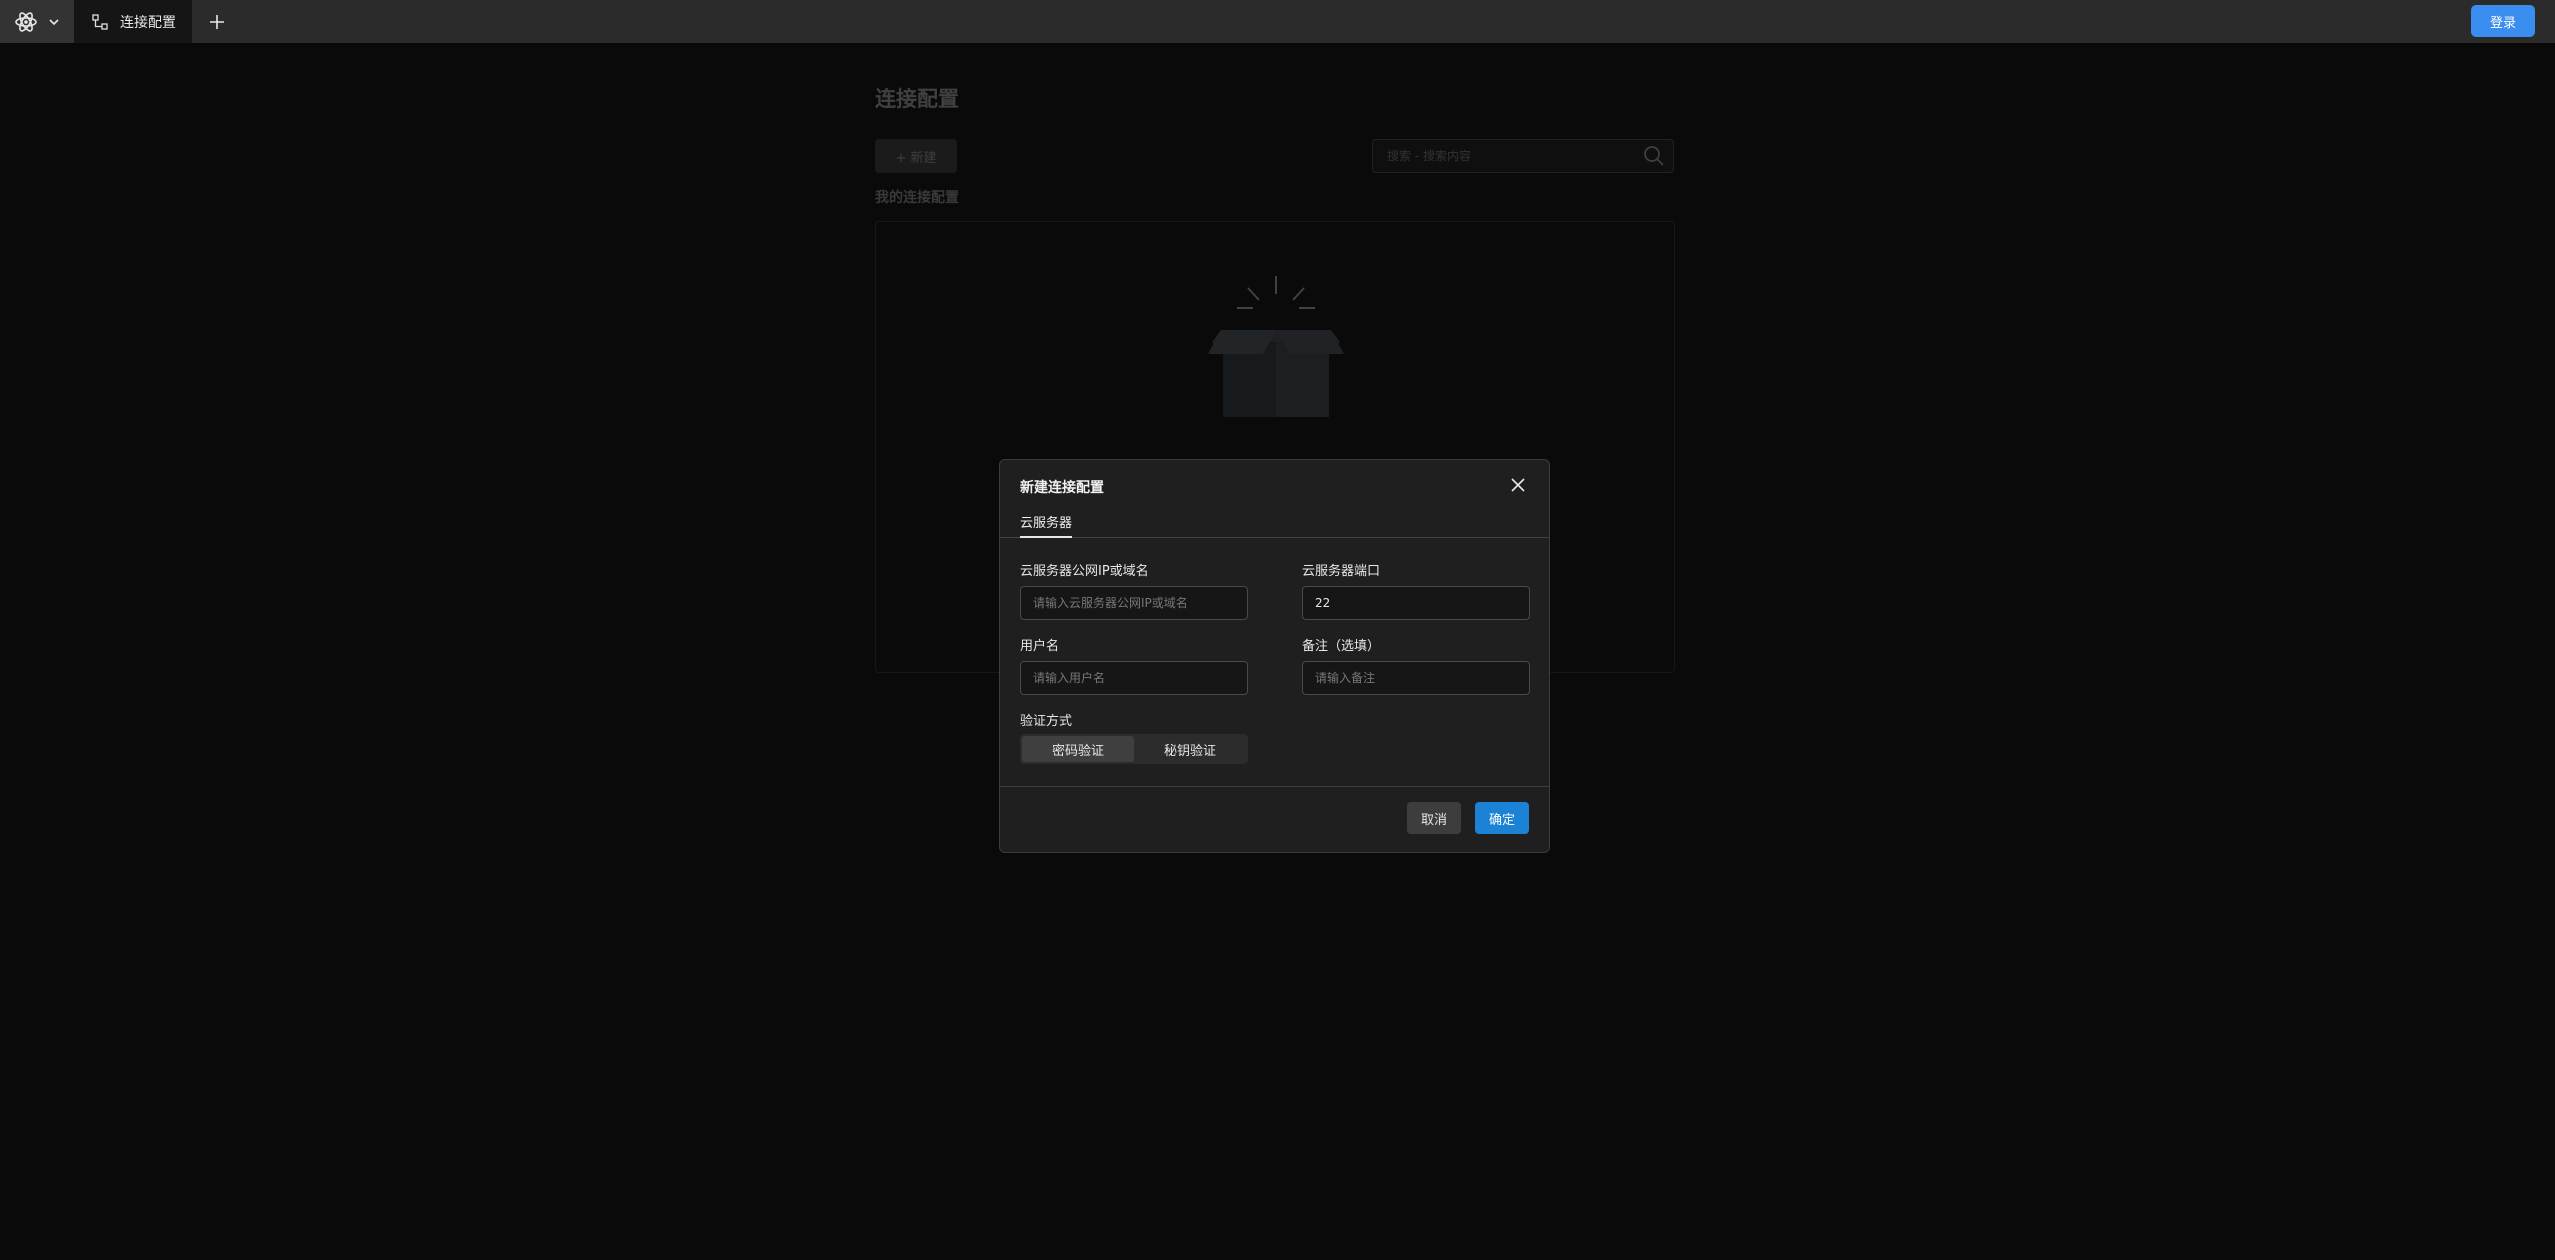 This screenshot has width=2555, height=1260. Describe the element at coordinates (917, 99) in the screenshot. I see `page-title: 连接配置` at that location.